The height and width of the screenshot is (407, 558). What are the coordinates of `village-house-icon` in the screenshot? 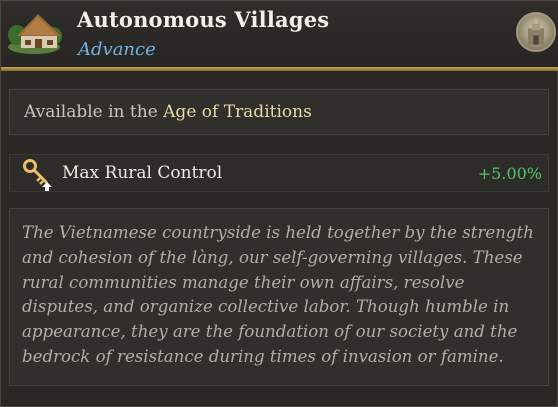 It's located at (36, 30).